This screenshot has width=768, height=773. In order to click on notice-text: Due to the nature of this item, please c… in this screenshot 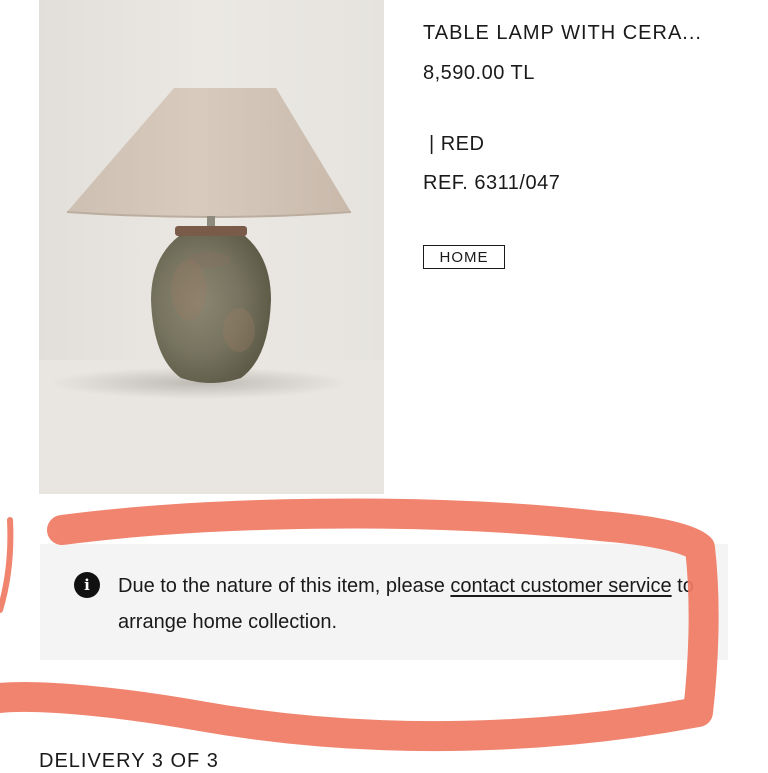, I will do `click(408, 604)`.